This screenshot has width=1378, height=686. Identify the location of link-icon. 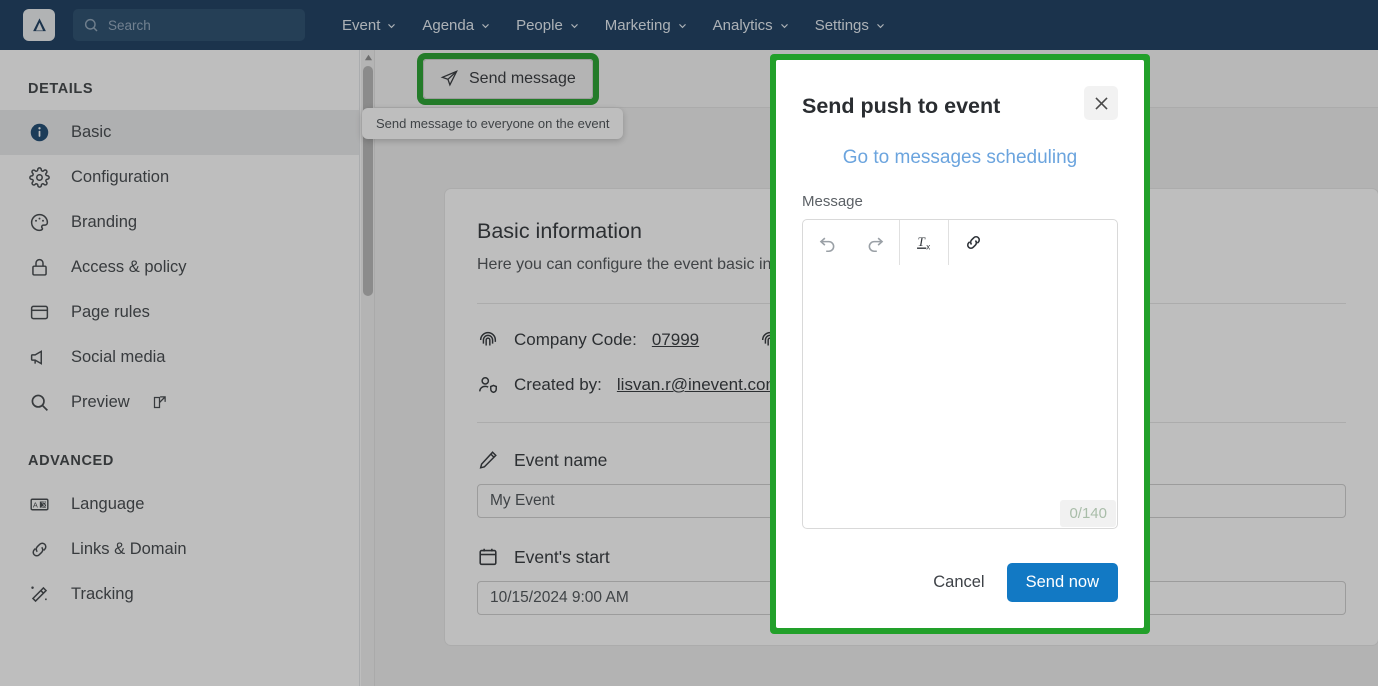
(973, 242).